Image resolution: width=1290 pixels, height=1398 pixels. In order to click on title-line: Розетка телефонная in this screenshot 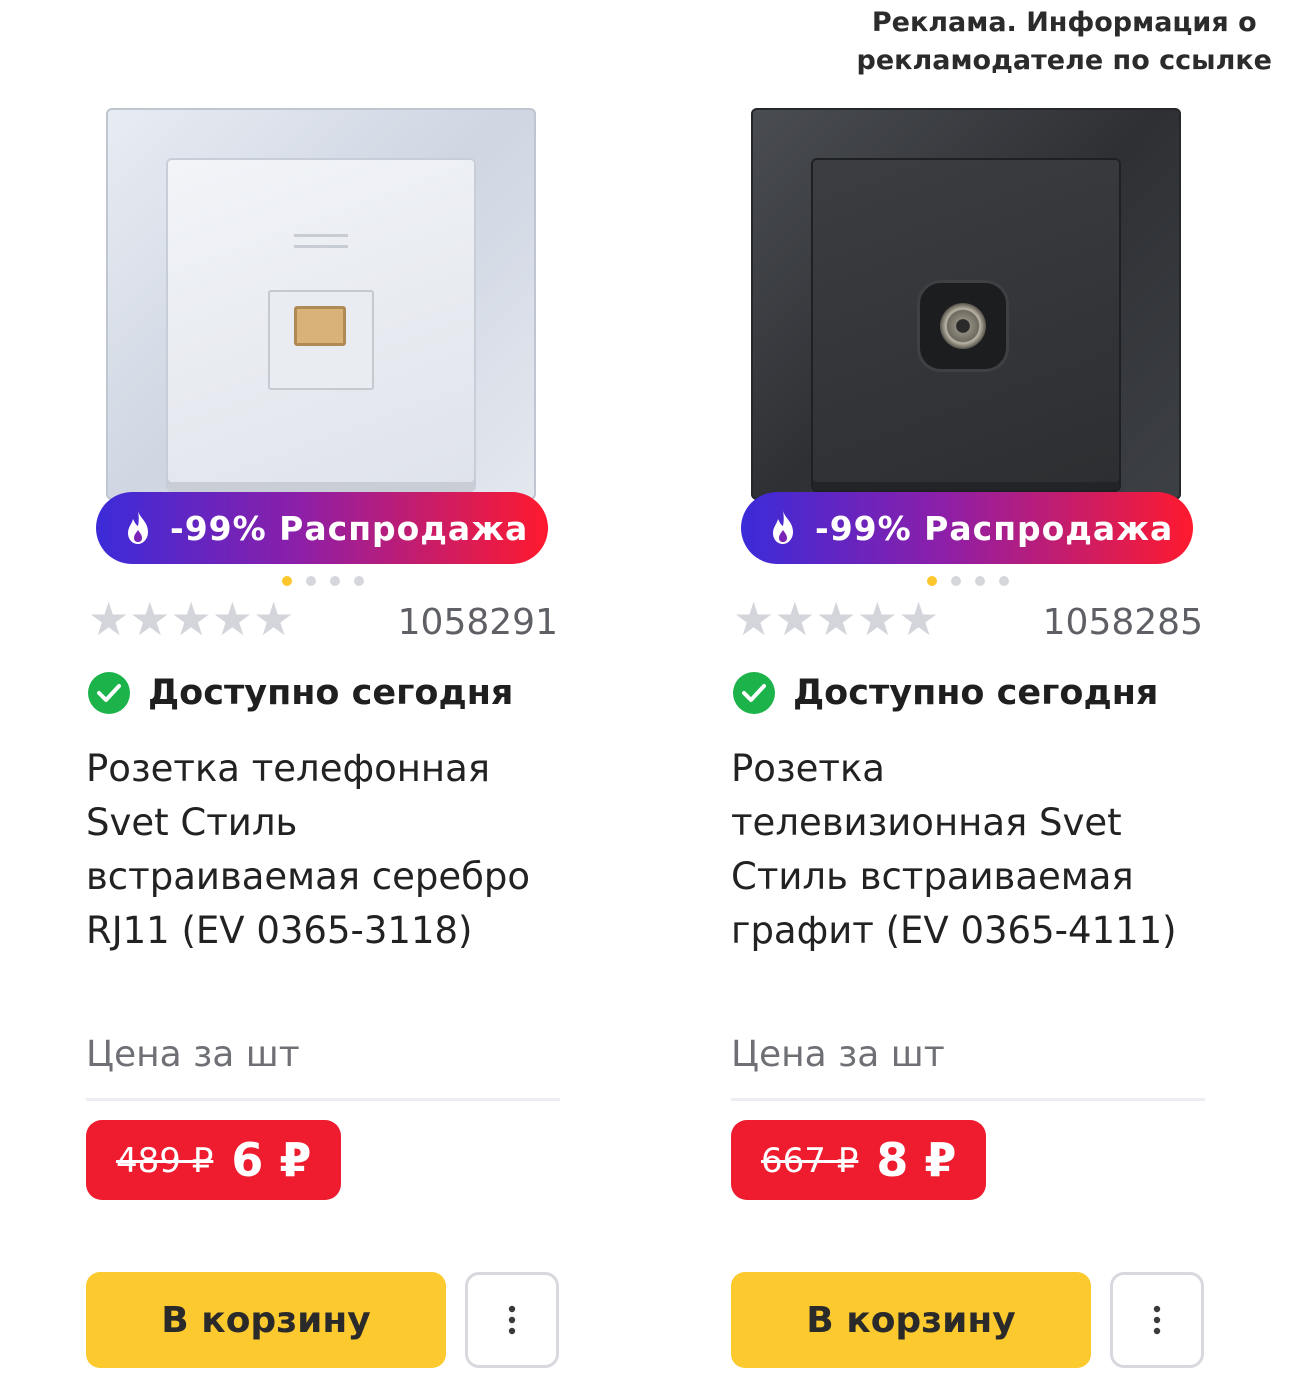, I will do `click(288, 768)`.